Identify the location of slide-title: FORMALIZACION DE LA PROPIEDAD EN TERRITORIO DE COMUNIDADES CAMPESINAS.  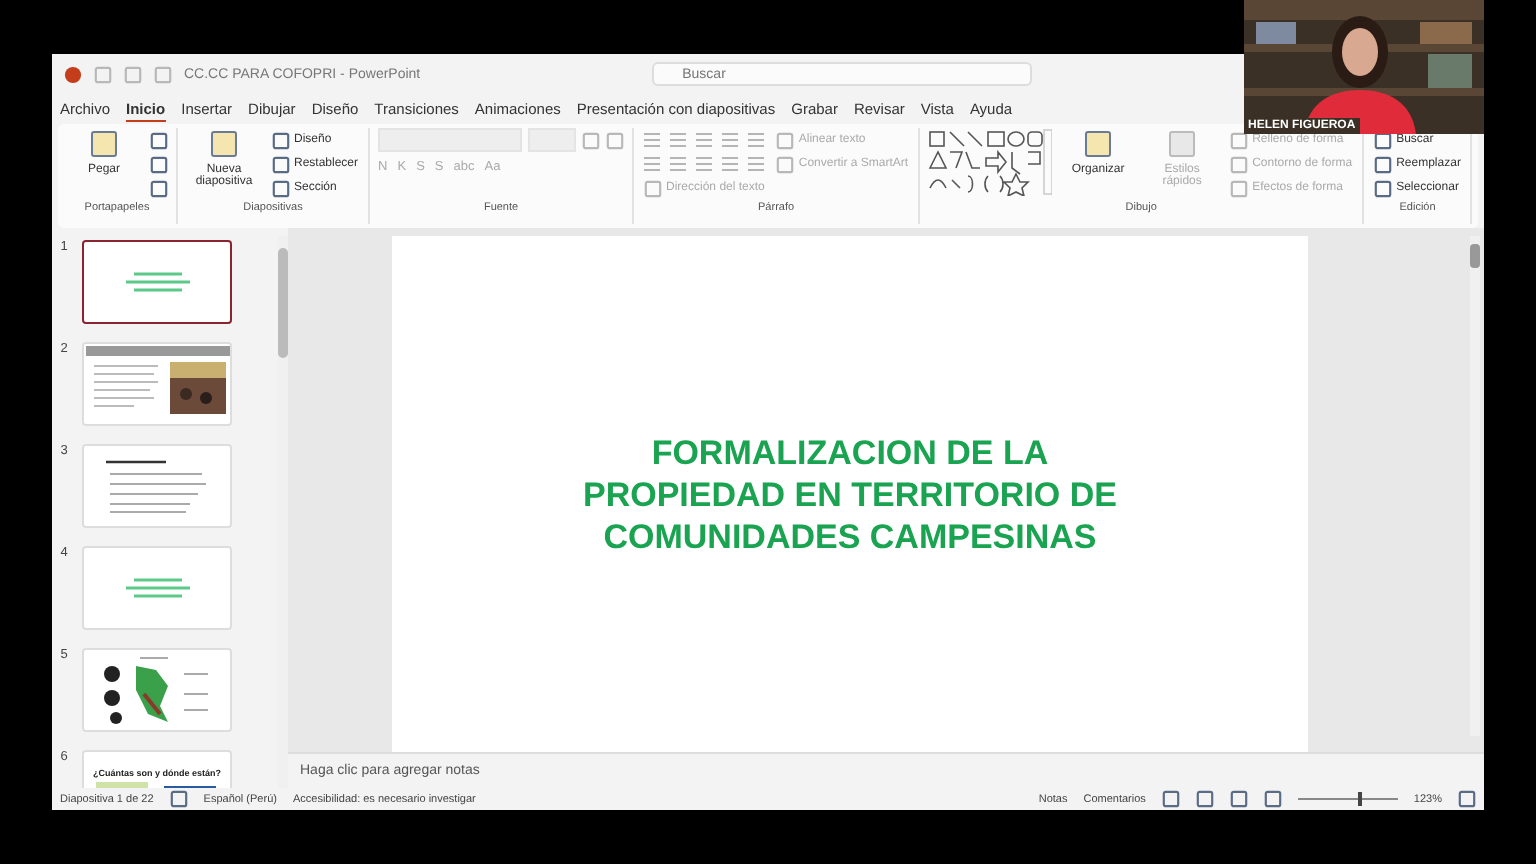
(850, 494).